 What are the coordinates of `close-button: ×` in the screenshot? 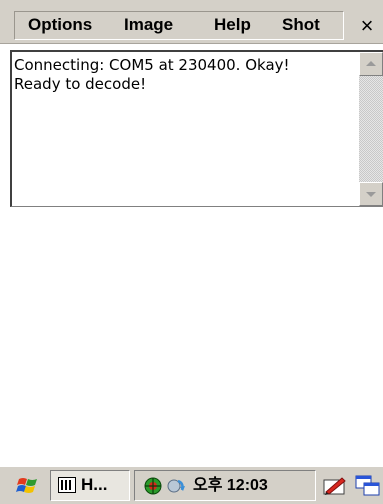 It's located at (367, 26).